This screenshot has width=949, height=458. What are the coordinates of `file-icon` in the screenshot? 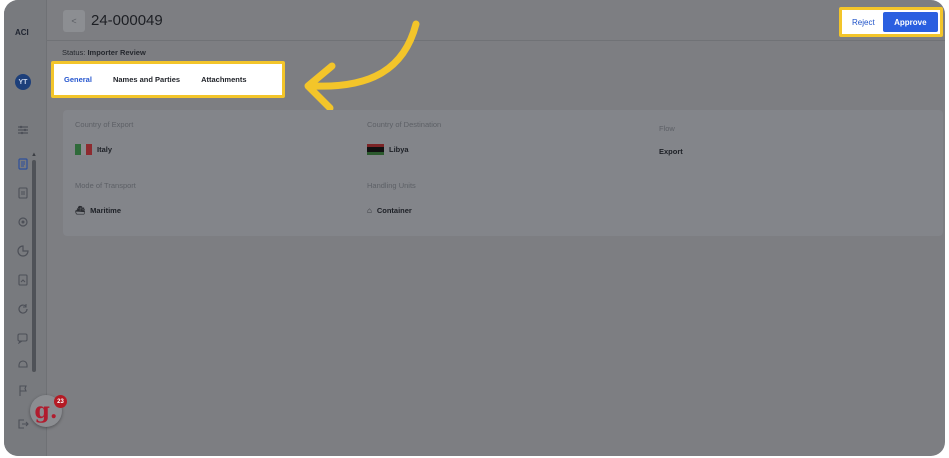 It's located at (23, 193).